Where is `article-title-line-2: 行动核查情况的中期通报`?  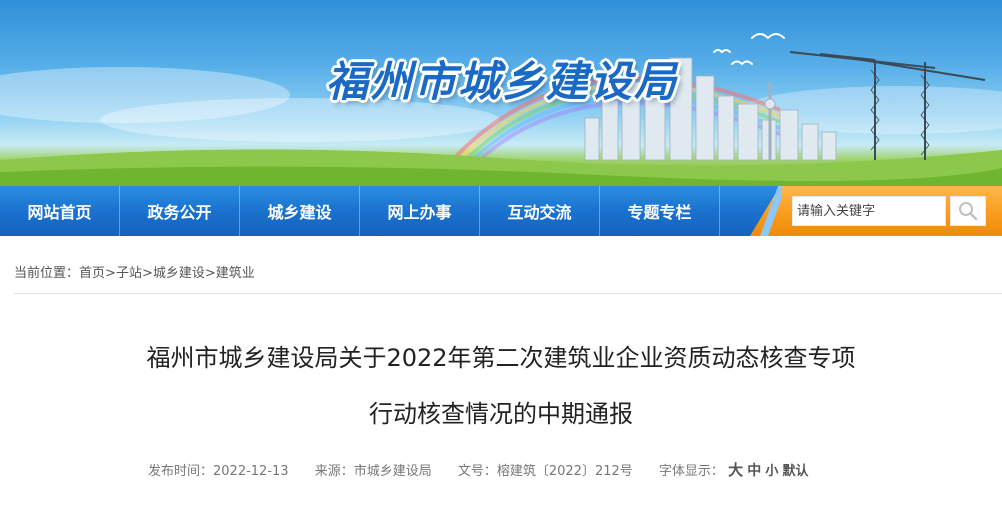
article-title-line-2: 行动核查情况的中期通报 is located at coordinates (501, 414).